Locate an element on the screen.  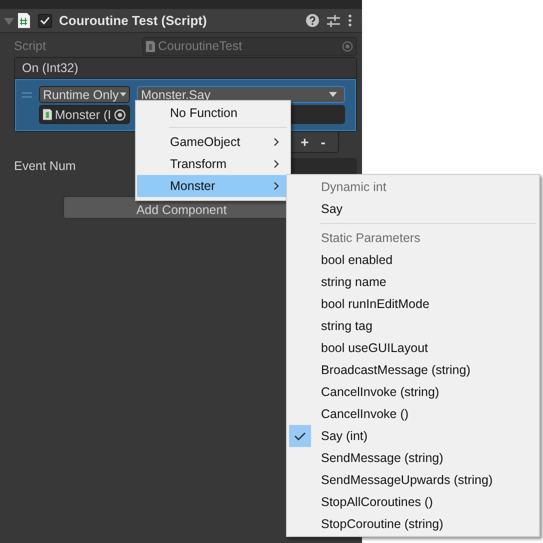
event-header: On (Int32) is located at coordinates (185, 68).